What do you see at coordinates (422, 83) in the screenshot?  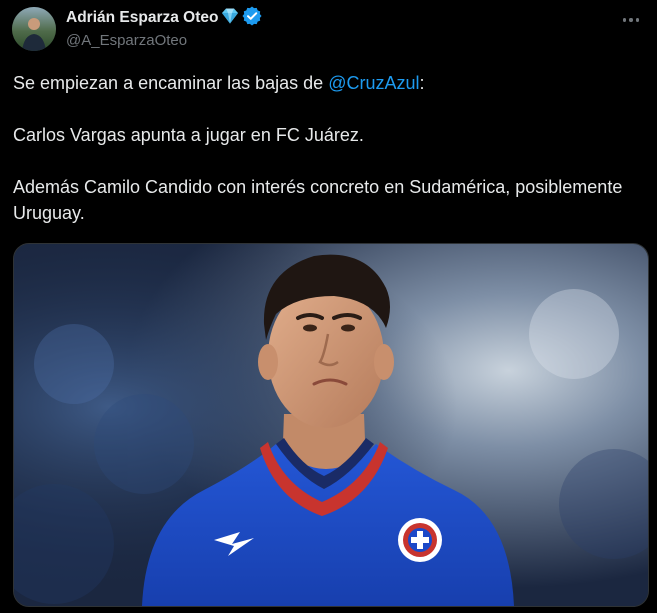 I see `tweet-line-1-suffix: :` at bounding box center [422, 83].